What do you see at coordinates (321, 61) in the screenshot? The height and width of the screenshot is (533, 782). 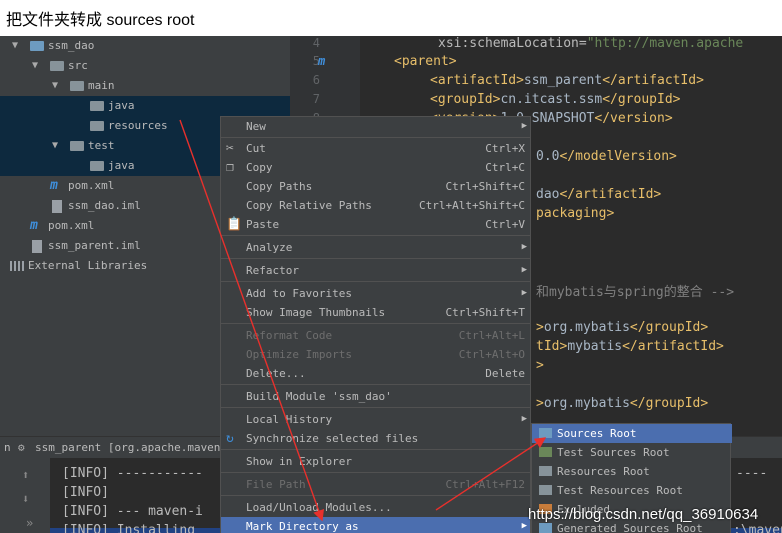 I see `maven-gutter-icon: m` at bounding box center [321, 61].